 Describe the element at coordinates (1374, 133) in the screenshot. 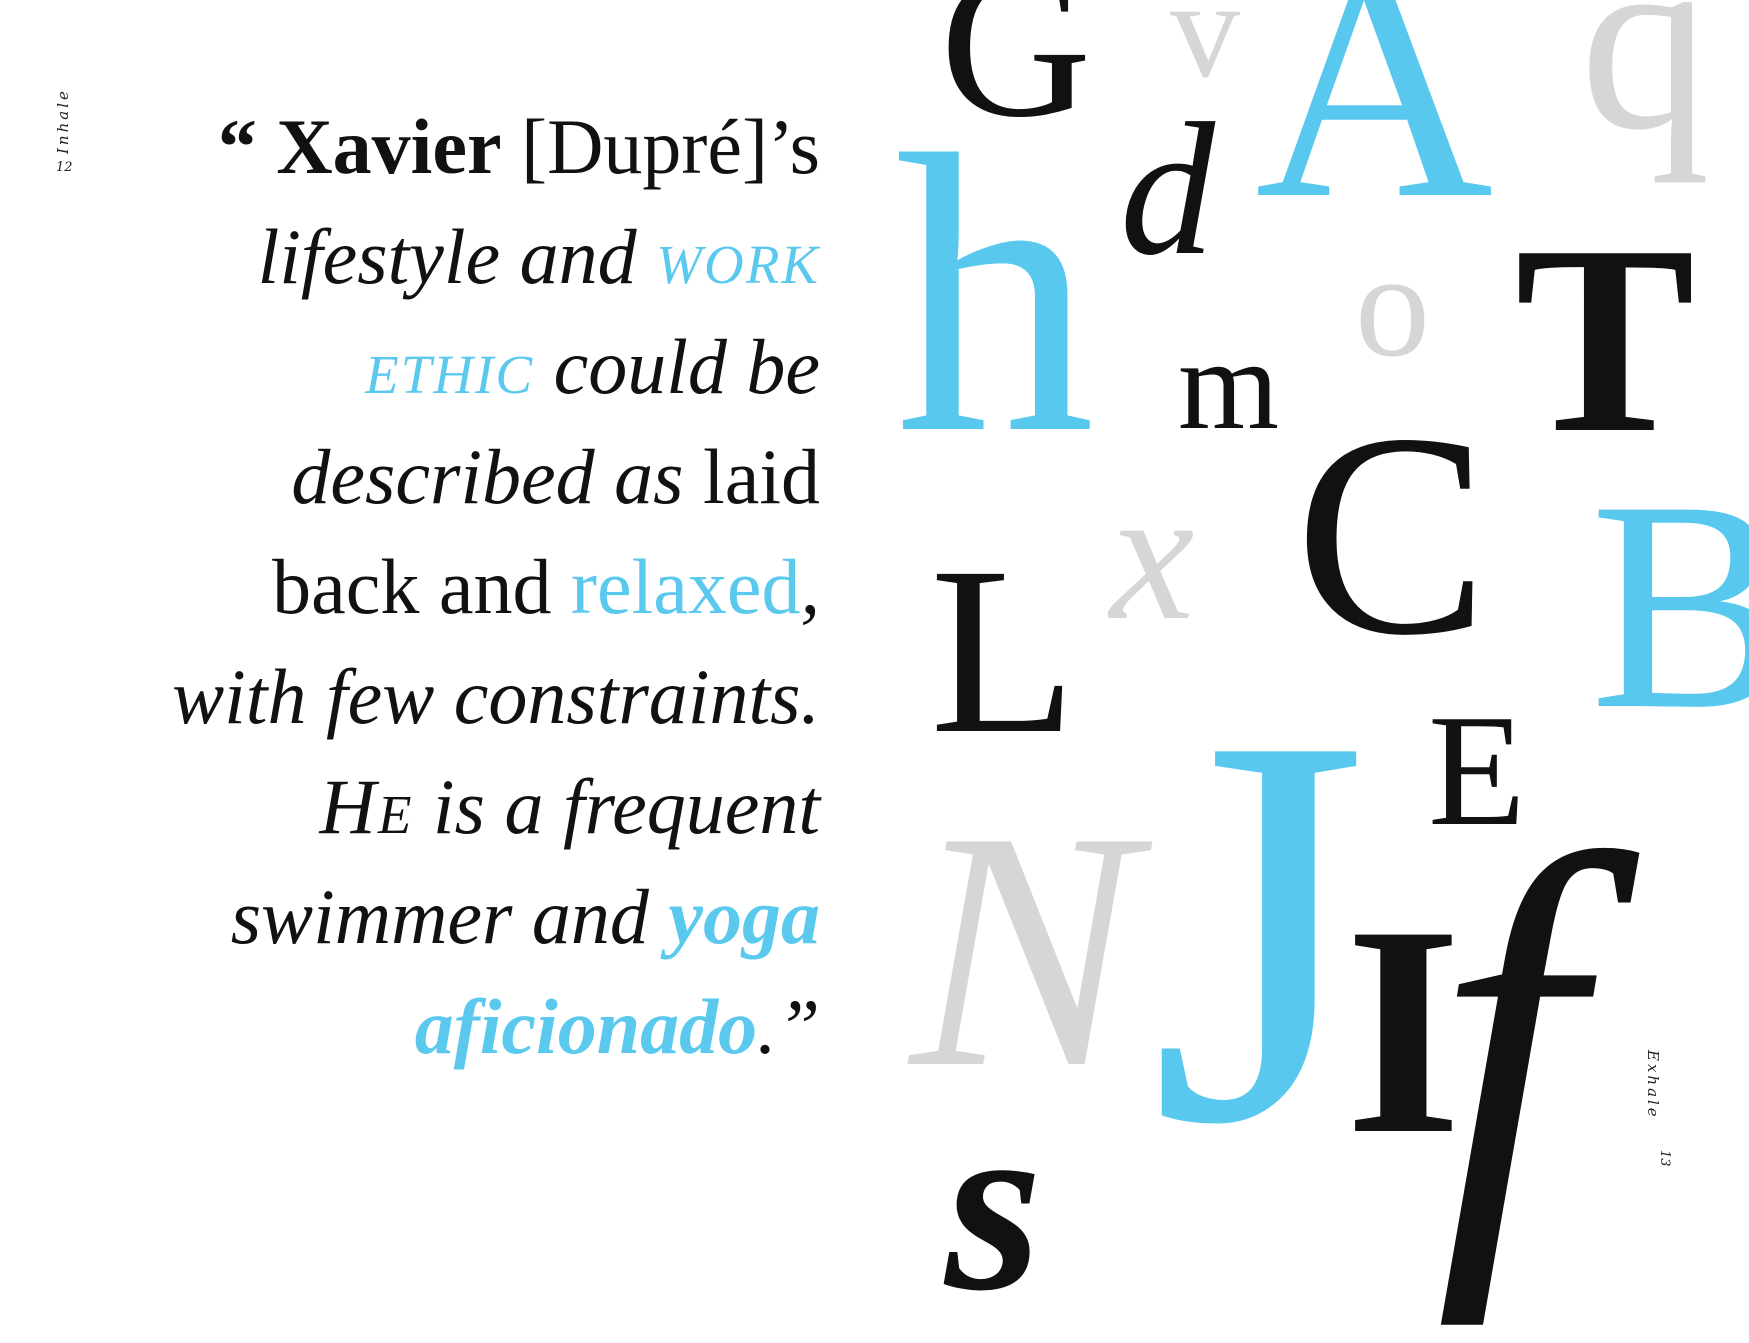

I see `letter-A: A` at that location.